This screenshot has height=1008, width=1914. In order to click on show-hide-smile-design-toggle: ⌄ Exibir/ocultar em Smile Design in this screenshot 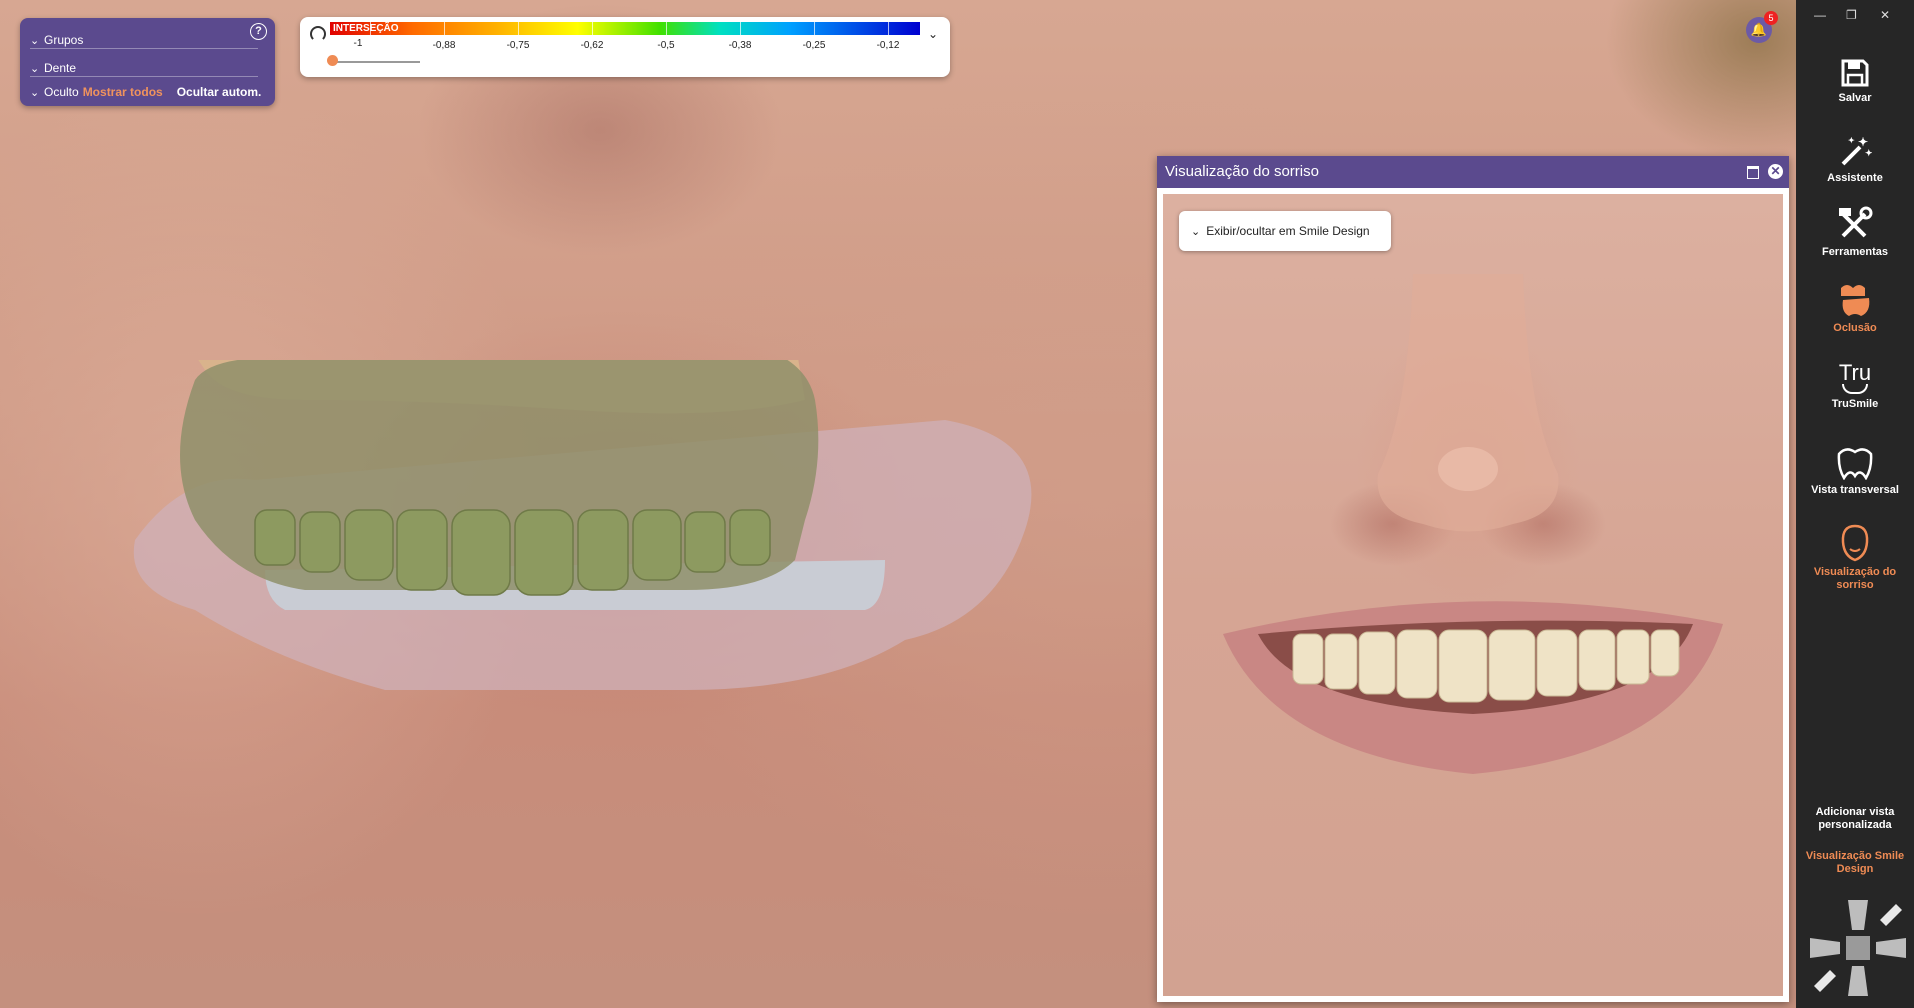, I will do `click(1285, 231)`.